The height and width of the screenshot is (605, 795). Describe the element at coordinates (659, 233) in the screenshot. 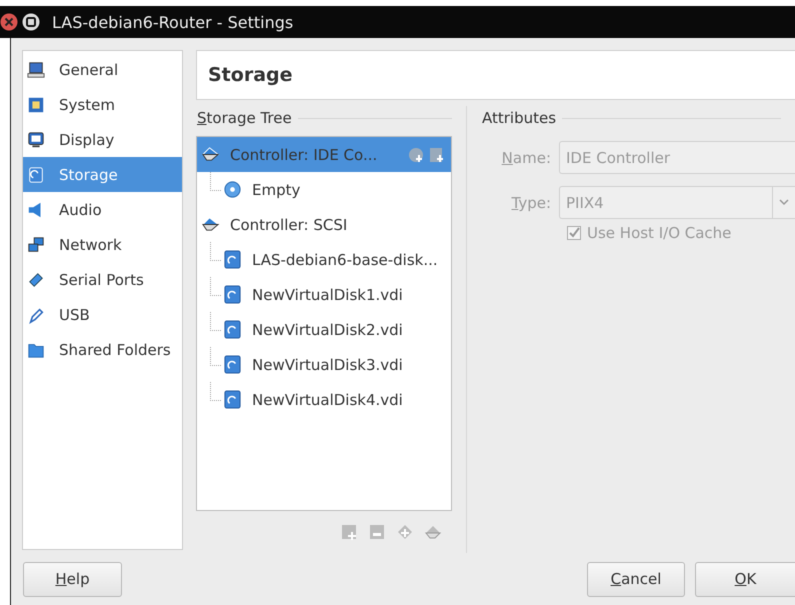

I see `checkbox-label: Use Host I/O Cache` at that location.